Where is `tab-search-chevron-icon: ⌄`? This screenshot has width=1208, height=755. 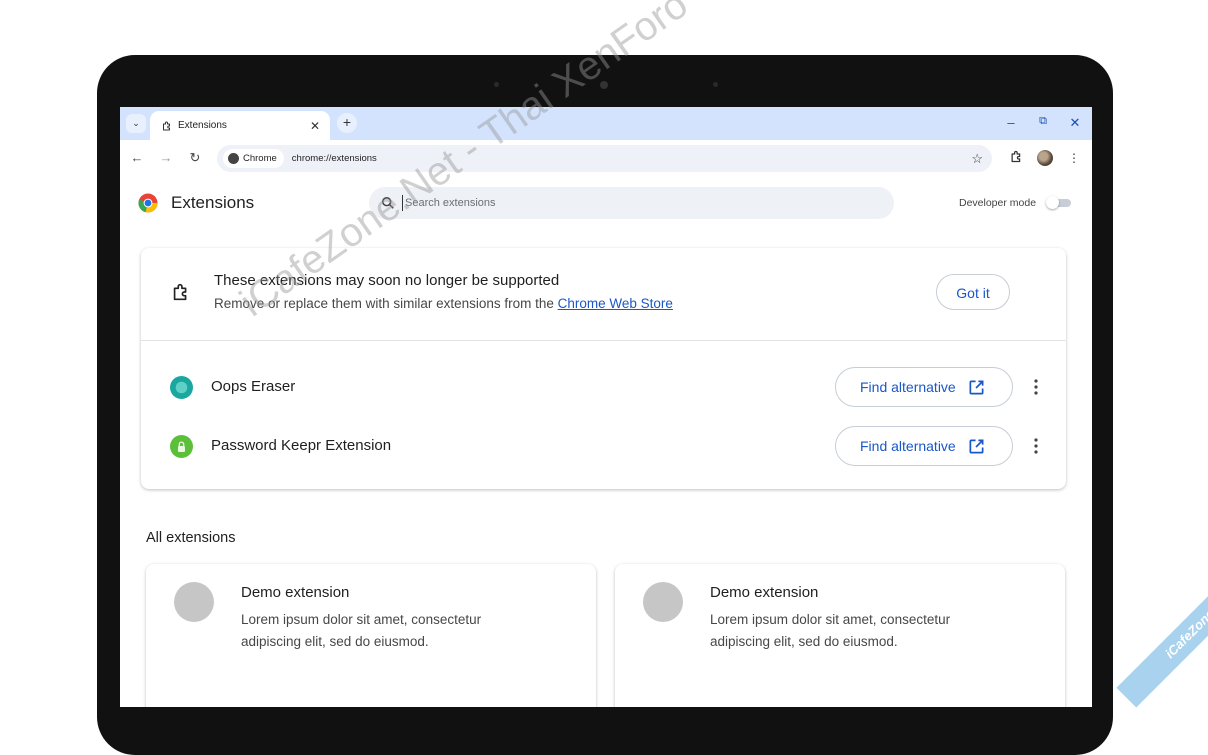 tab-search-chevron-icon: ⌄ is located at coordinates (136, 123).